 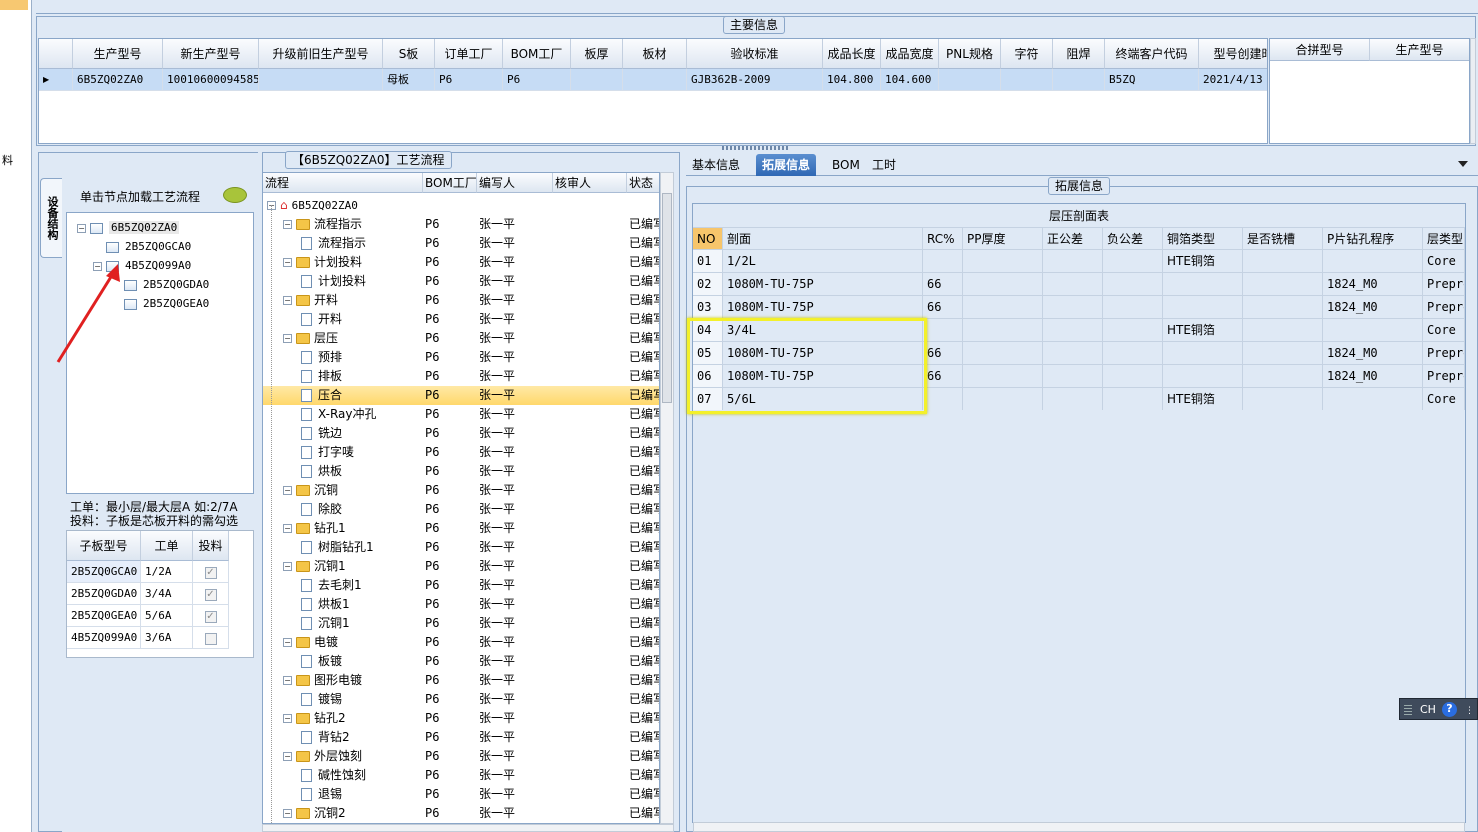 What do you see at coordinates (461, 813) in the screenshot?
I see `process-row: − 沉铜2 P6 张一平 已编写` at bounding box center [461, 813].